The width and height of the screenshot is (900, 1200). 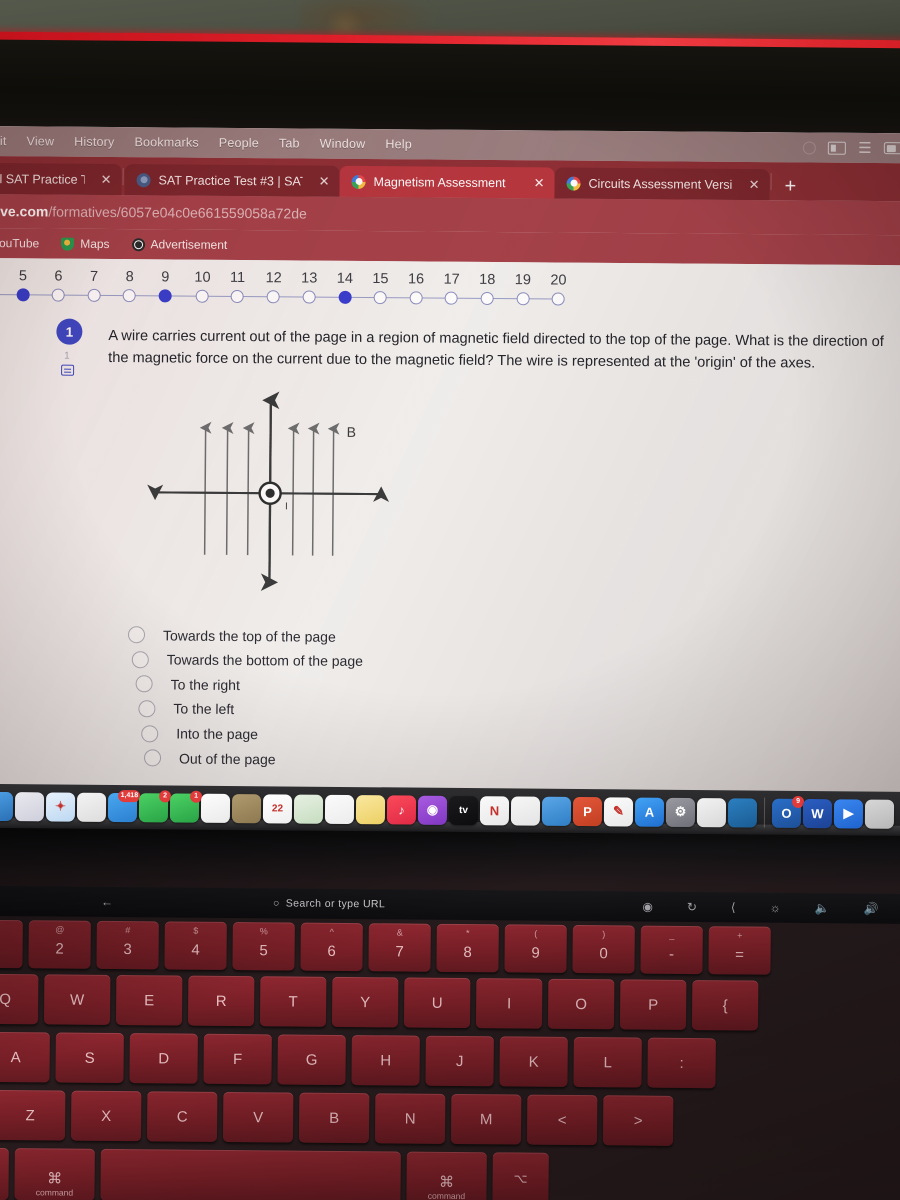 What do you see at coordinates (451, 288) in the screenshot?
I see `question-nav-item-17: 17` at bounding box center [451, 288].